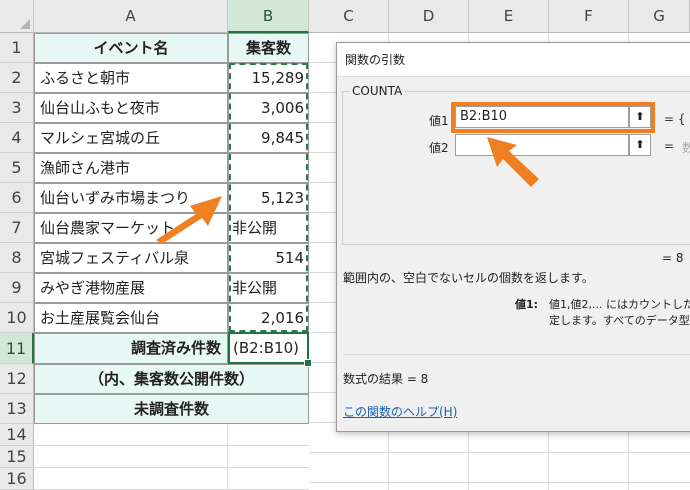 The image size is (690, 490). What do you see at coordinates (553, 117) in the screenshot?
I see `arg1-highlight-frame` at bounding box center [553, 117].